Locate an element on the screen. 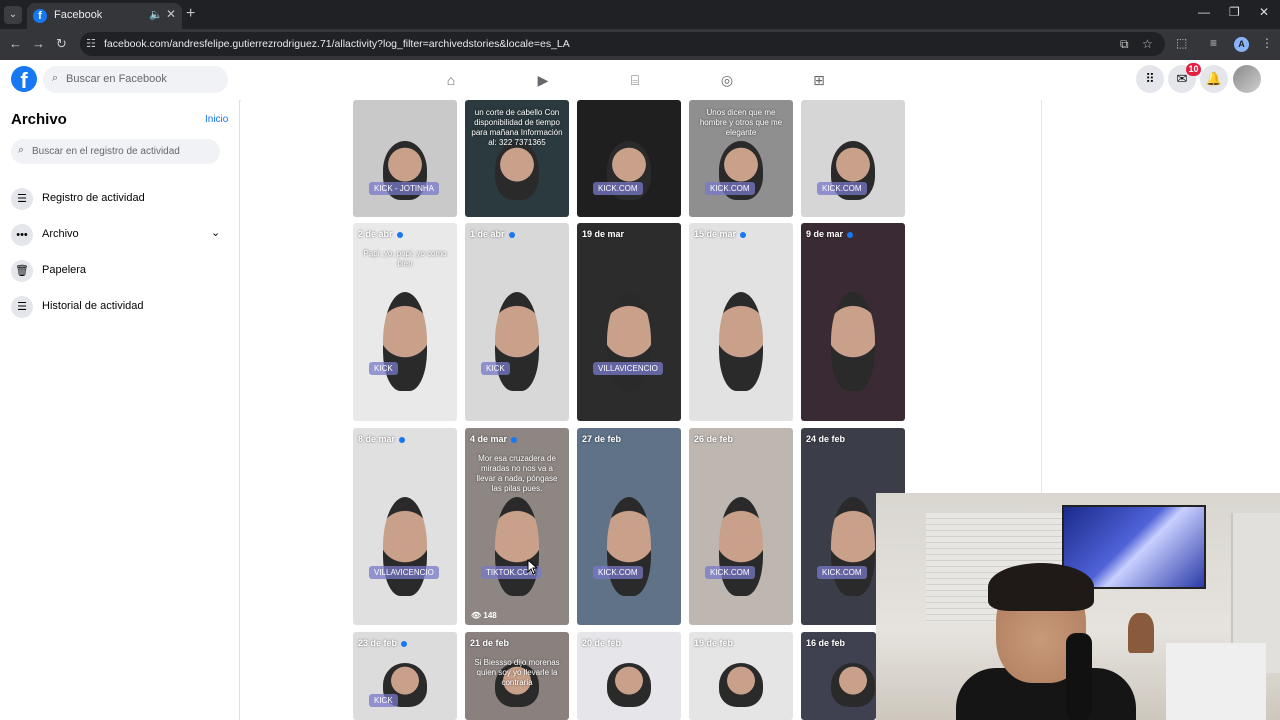 The image size is (1280, 720). story-date: 21 de feb is located at coordinates (490, 643).